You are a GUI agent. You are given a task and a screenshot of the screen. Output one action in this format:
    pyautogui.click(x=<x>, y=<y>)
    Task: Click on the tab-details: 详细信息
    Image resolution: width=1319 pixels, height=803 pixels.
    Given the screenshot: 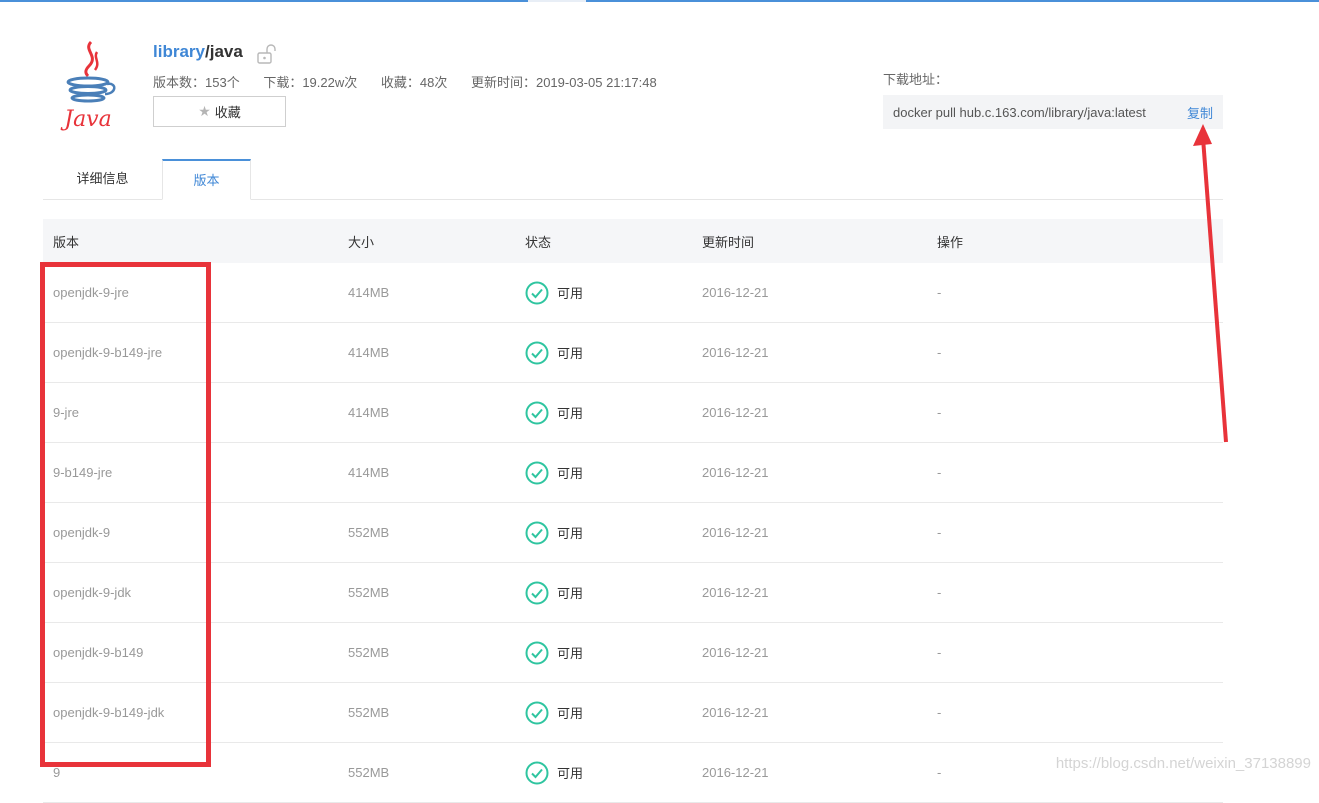 What is the action you would take?
    pyautogui.click(x=102, y=179)
    